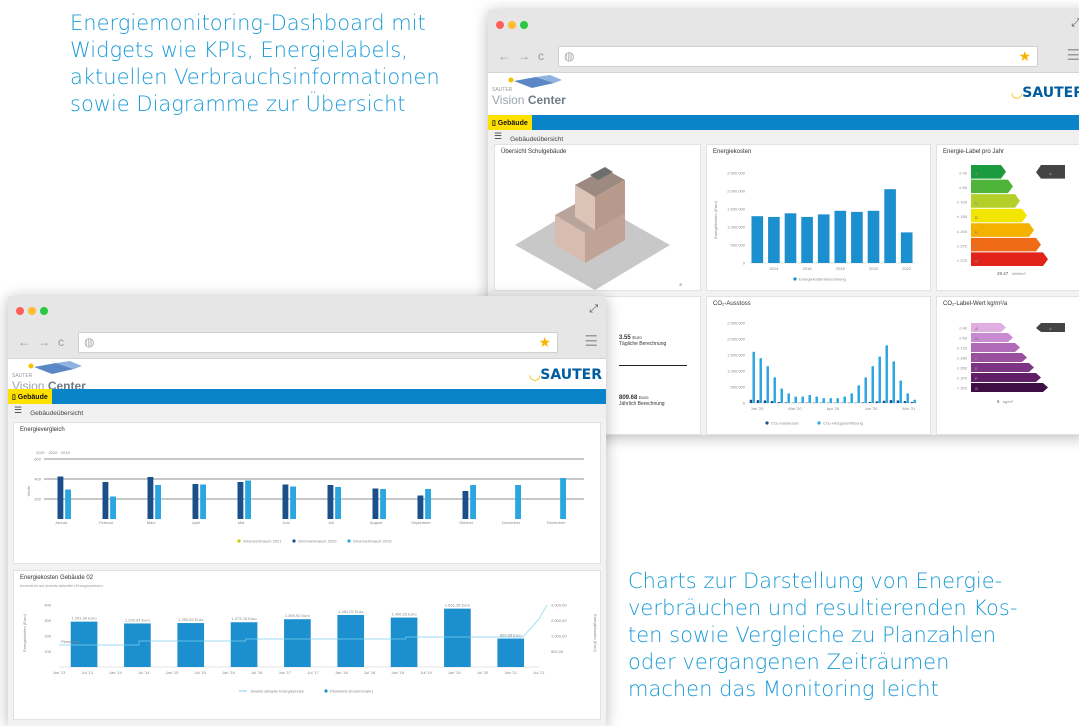 The width and height of the screenshot is (1079, 726). I want to click on legend-label: Planwerte (Kosten/Jahr), so click(352, 691).